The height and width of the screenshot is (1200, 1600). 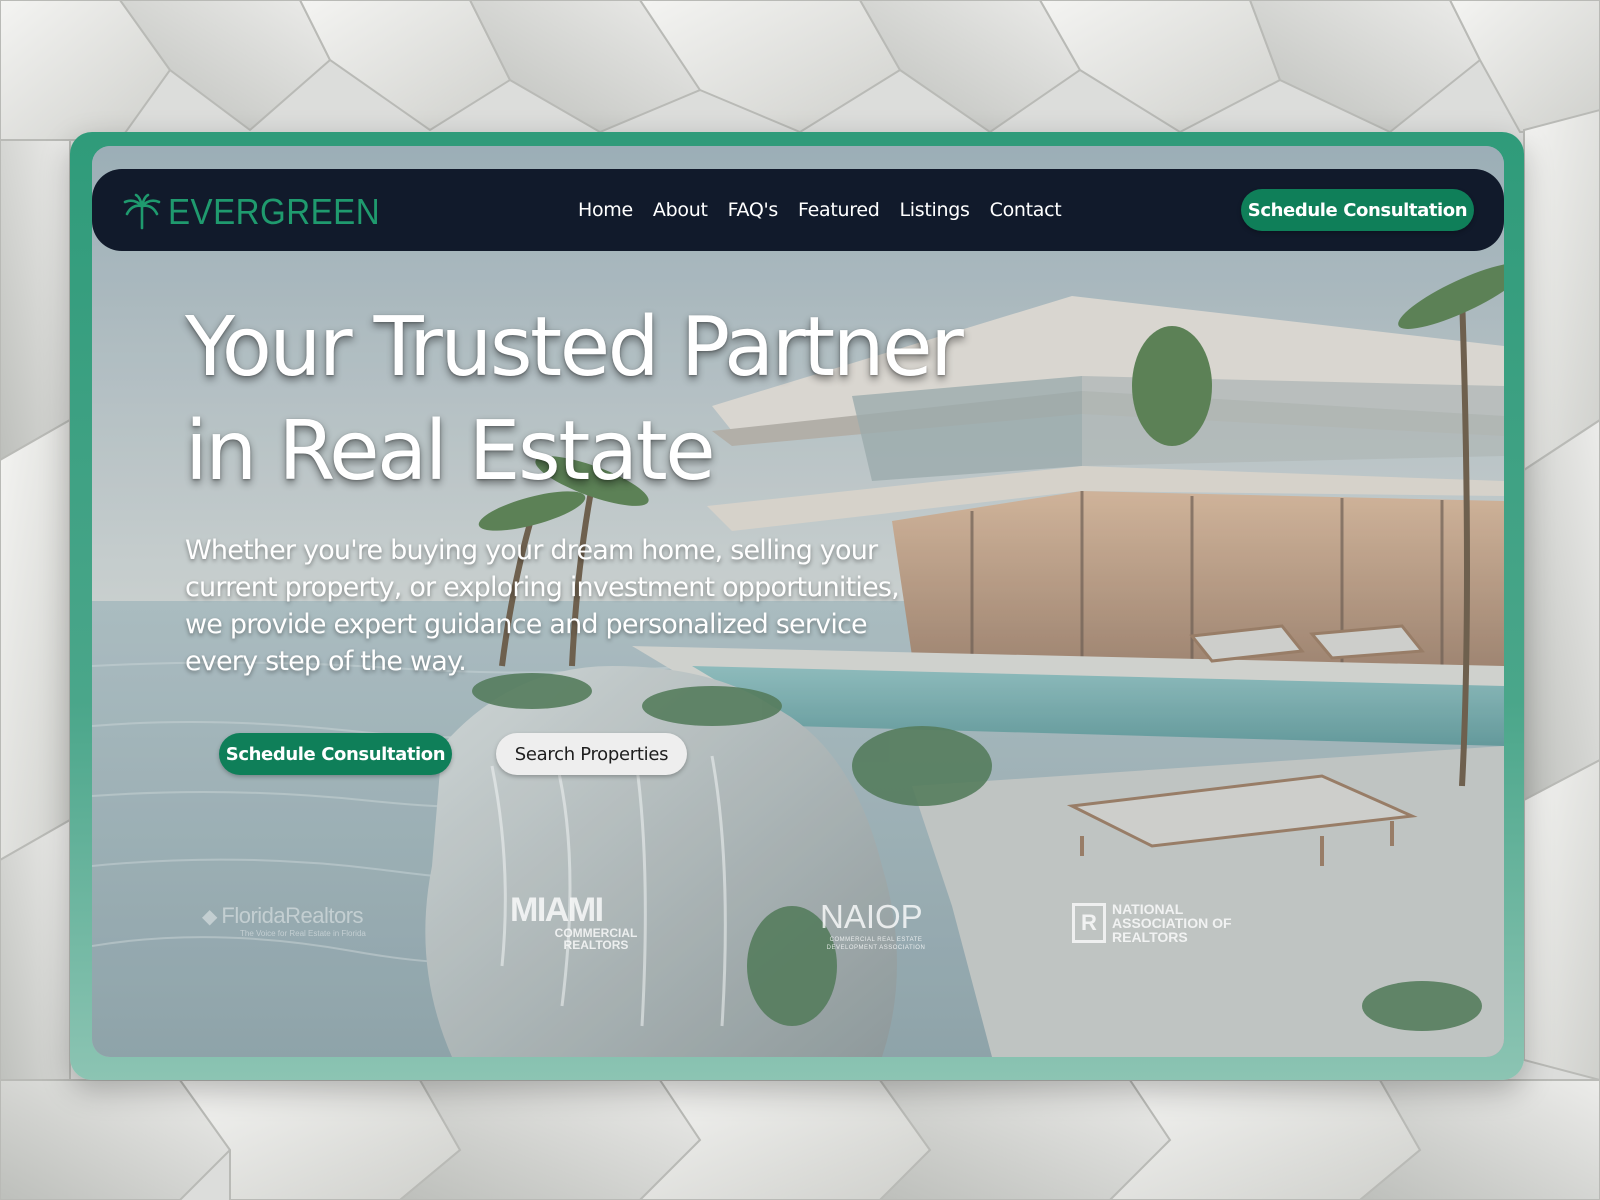 What do you see at coordinates (871, 916) in the screenshot?
I see `naiop-logo-name: NAIOP` at bounding box center [871, 916].